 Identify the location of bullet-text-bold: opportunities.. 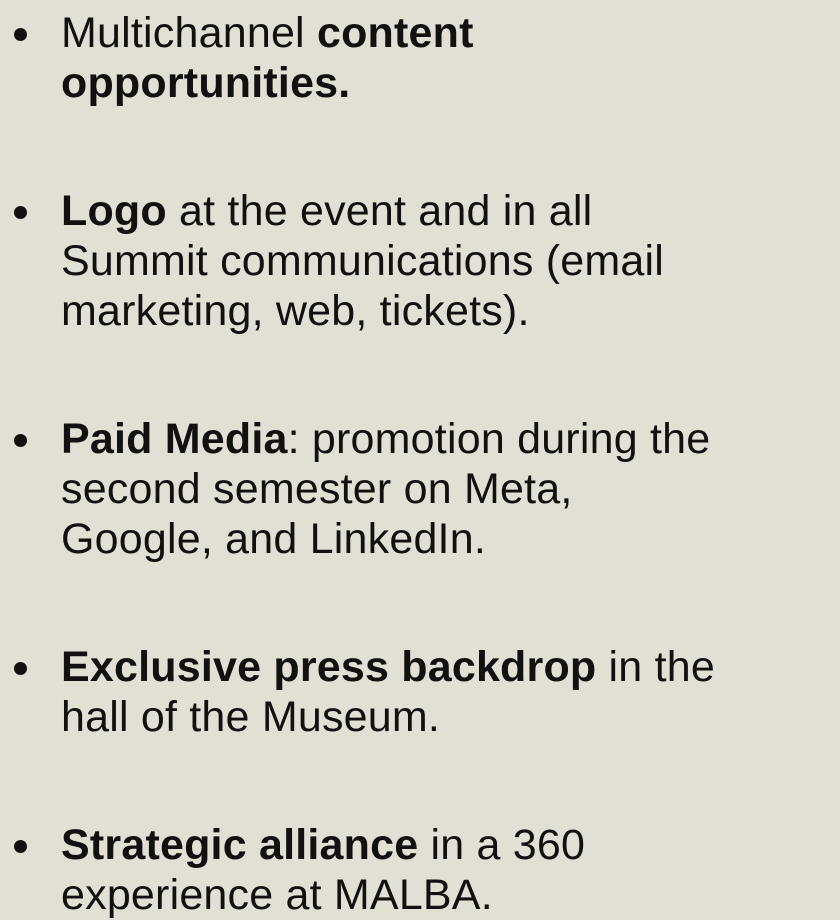
(206, 83).